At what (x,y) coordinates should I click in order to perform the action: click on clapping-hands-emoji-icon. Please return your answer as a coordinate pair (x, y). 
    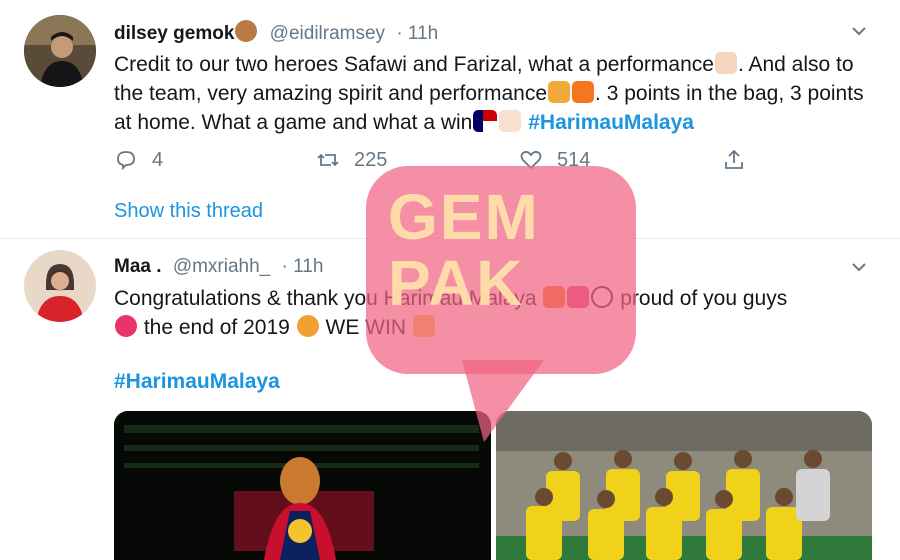
    Looking at the image, I should click on (725, 63).